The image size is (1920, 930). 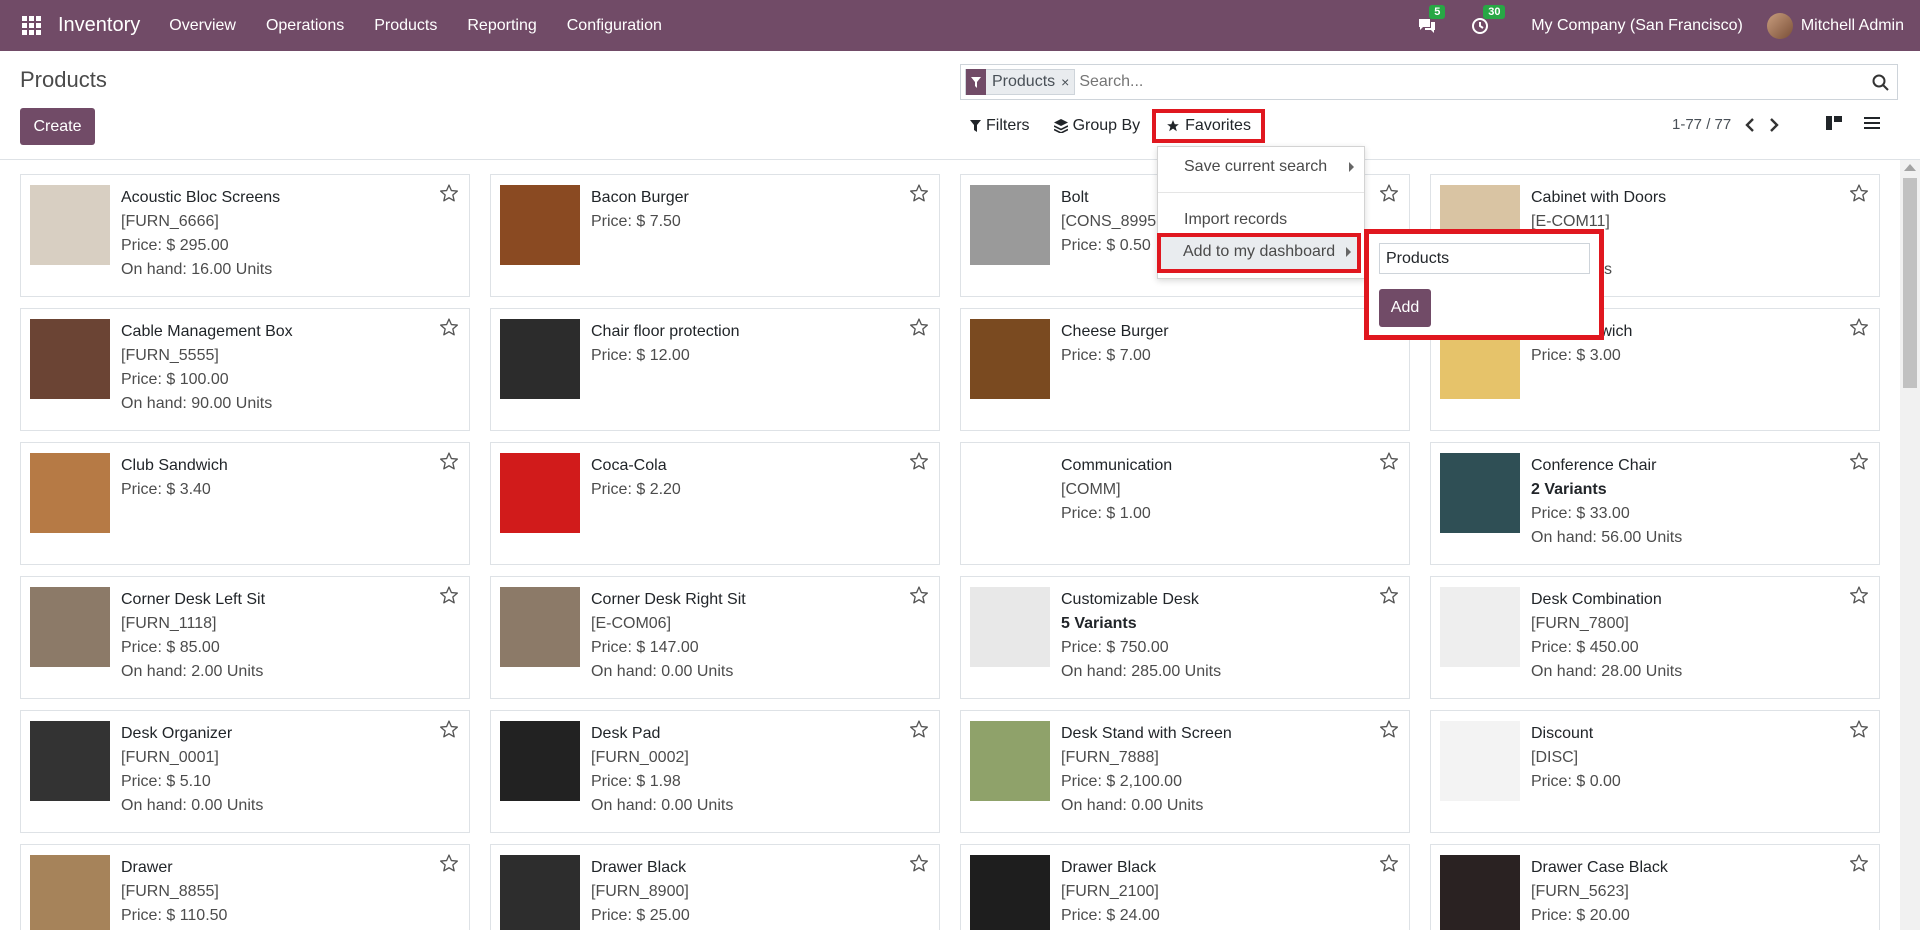 I want to click on product-card: Coca-Cola Price: $ 2.20, so click(x=715, y=503).